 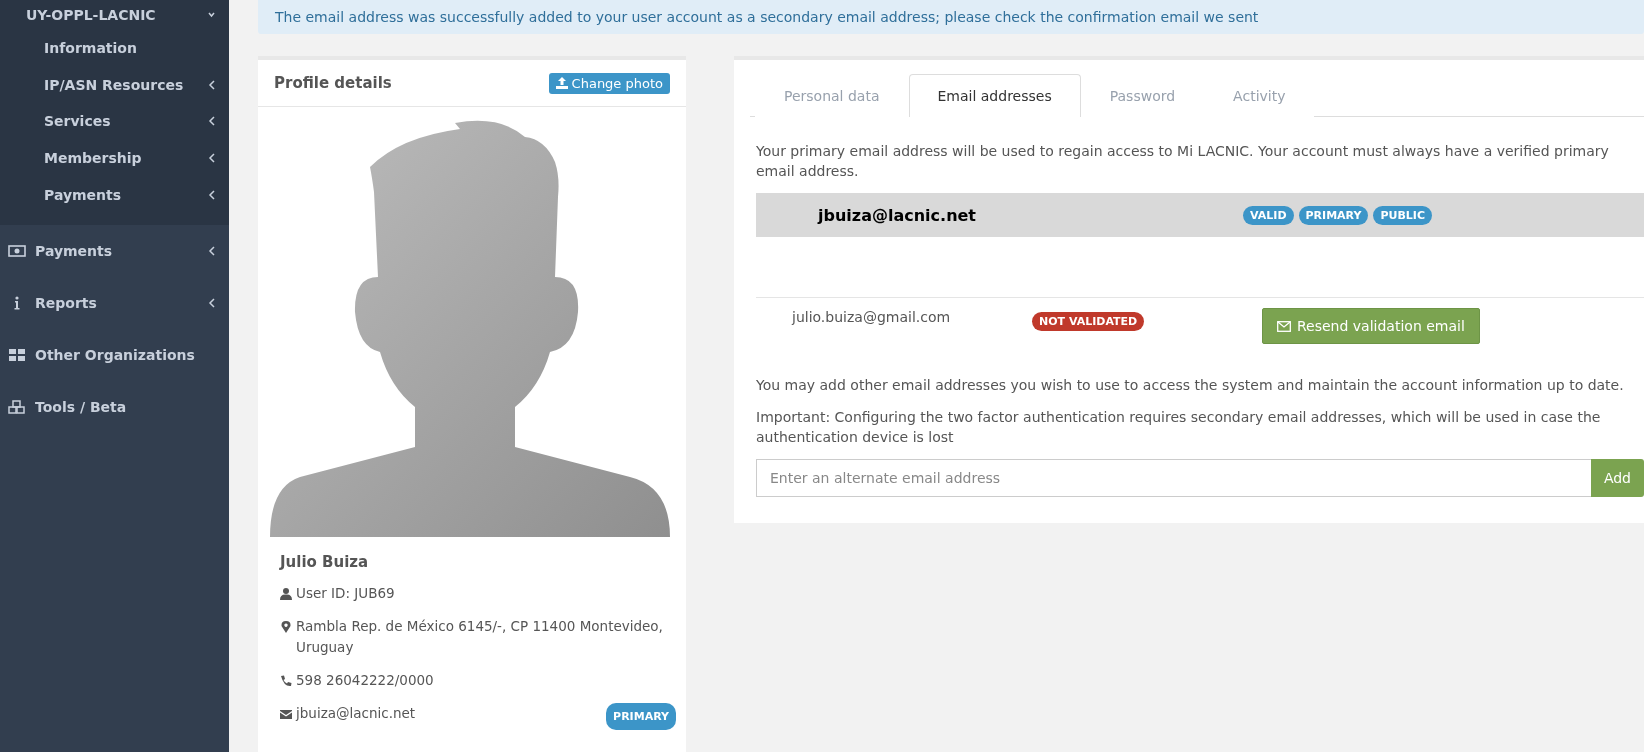 I want to click on email-address: julio.buiza@gmail.com, so click(x=872, y=317).